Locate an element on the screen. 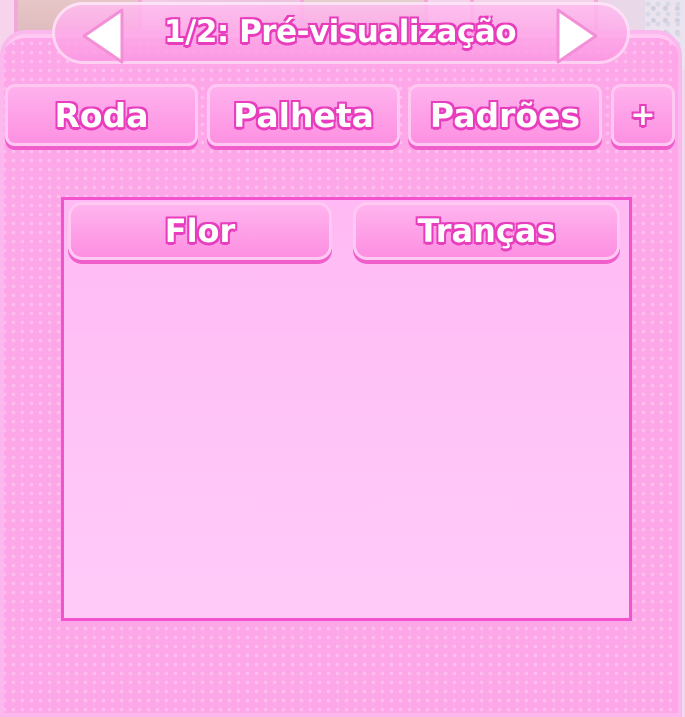 The image size is (685, 717). preview-title: 1/2: Pré-visualização is located at coordinates (340, 32).